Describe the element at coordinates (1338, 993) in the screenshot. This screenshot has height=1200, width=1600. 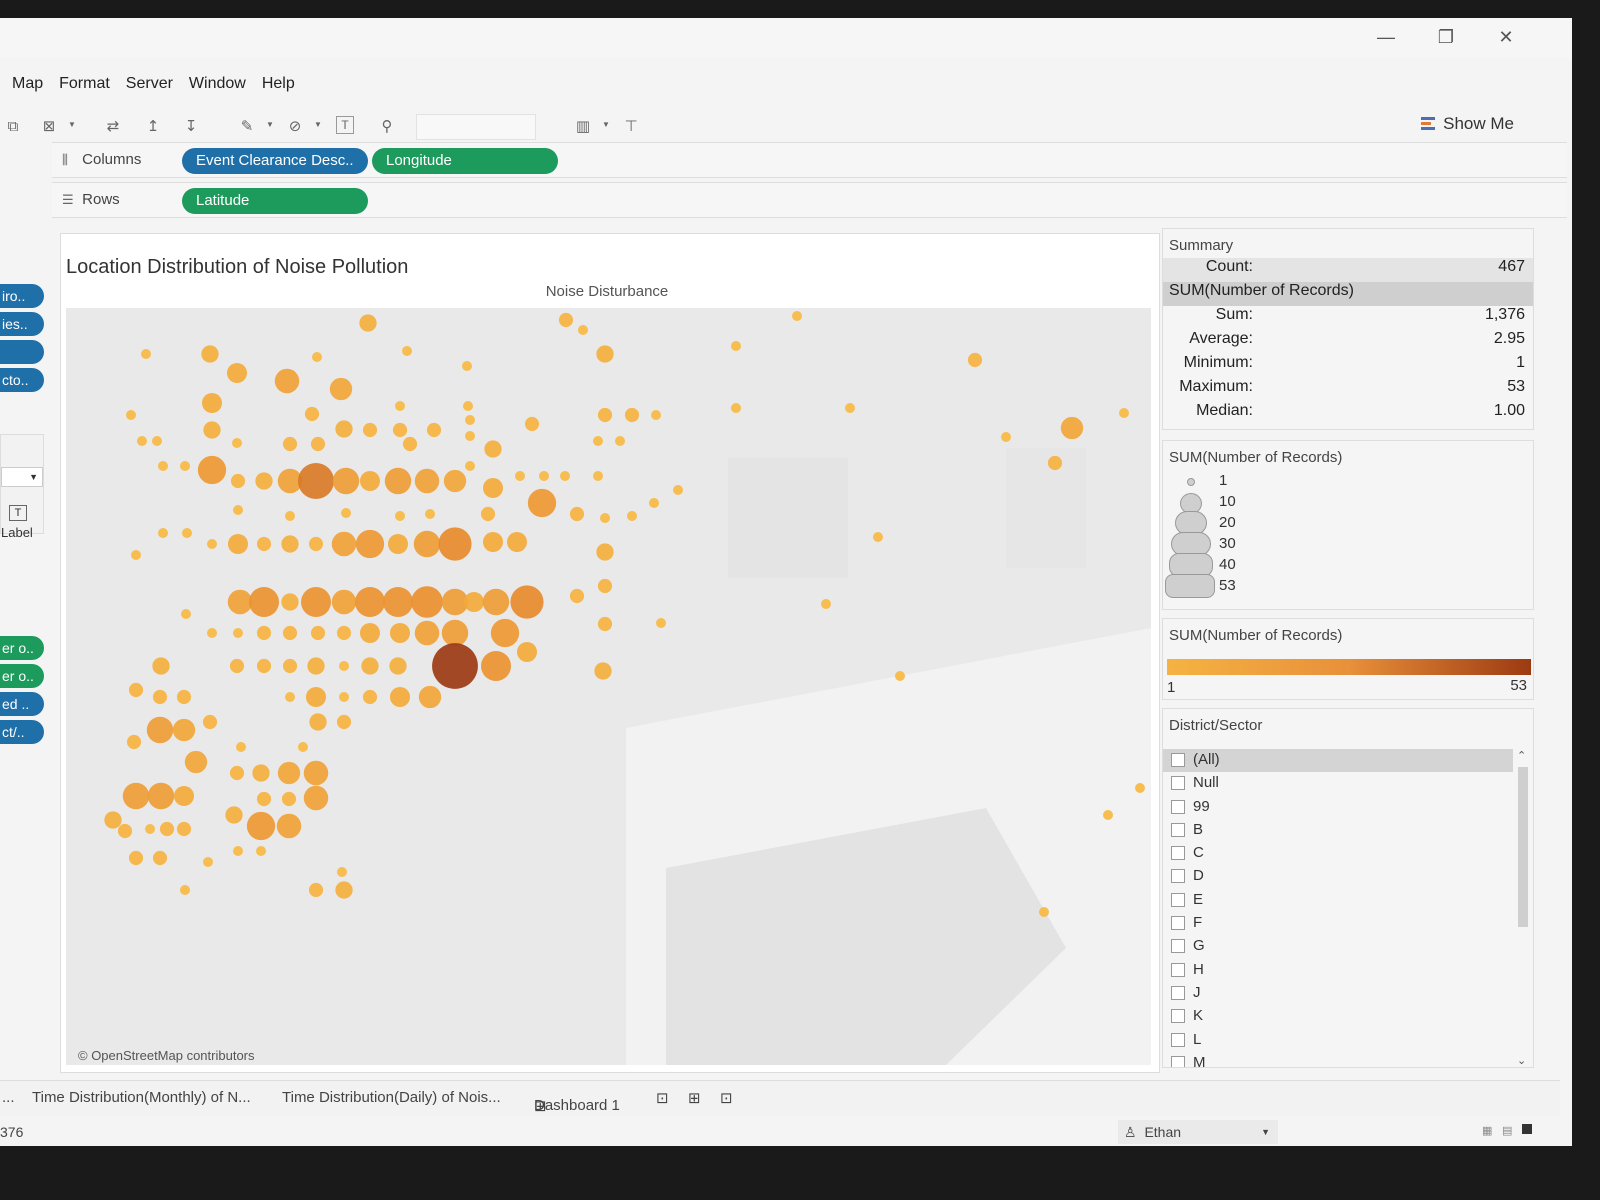
I see `filter-item: J` at that location.